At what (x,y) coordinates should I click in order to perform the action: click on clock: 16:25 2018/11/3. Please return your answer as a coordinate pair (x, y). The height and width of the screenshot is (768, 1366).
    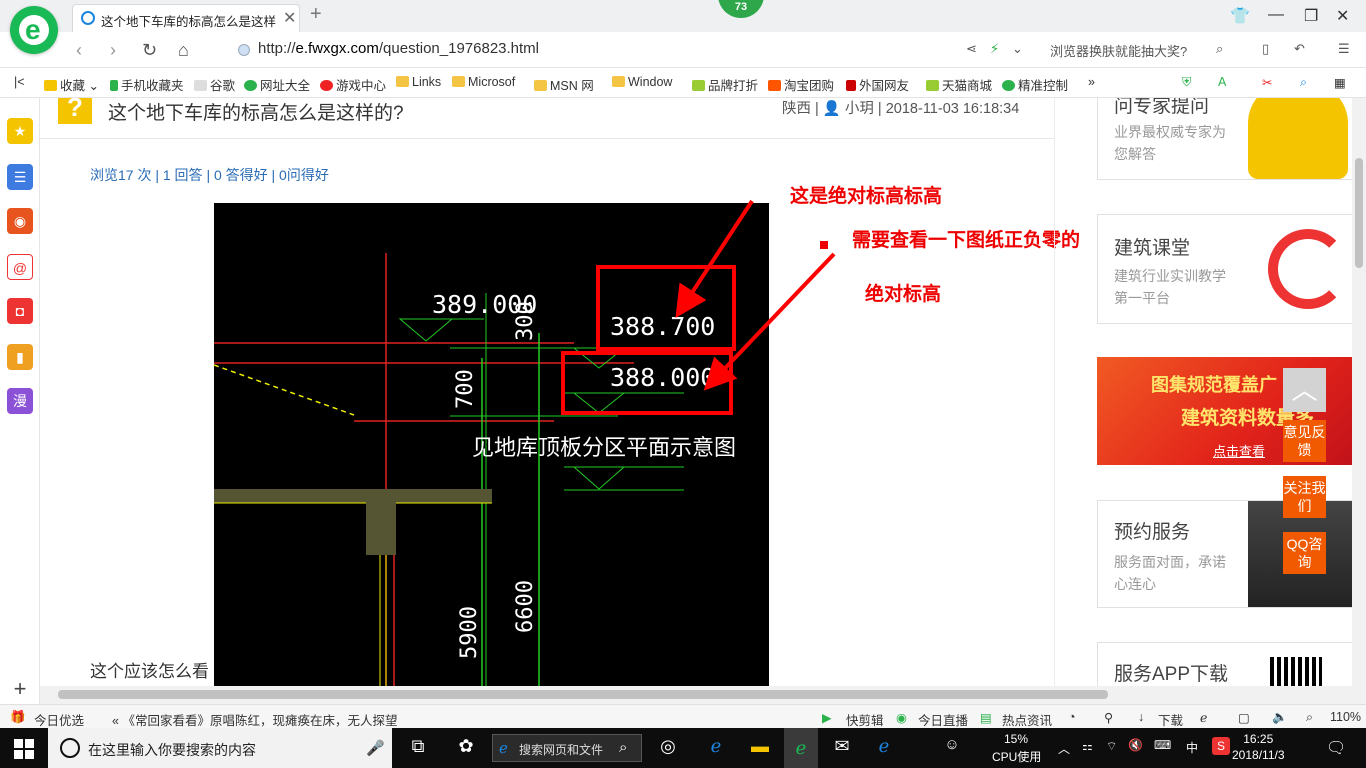
    Looking at the image, I should click on (1258, 747).